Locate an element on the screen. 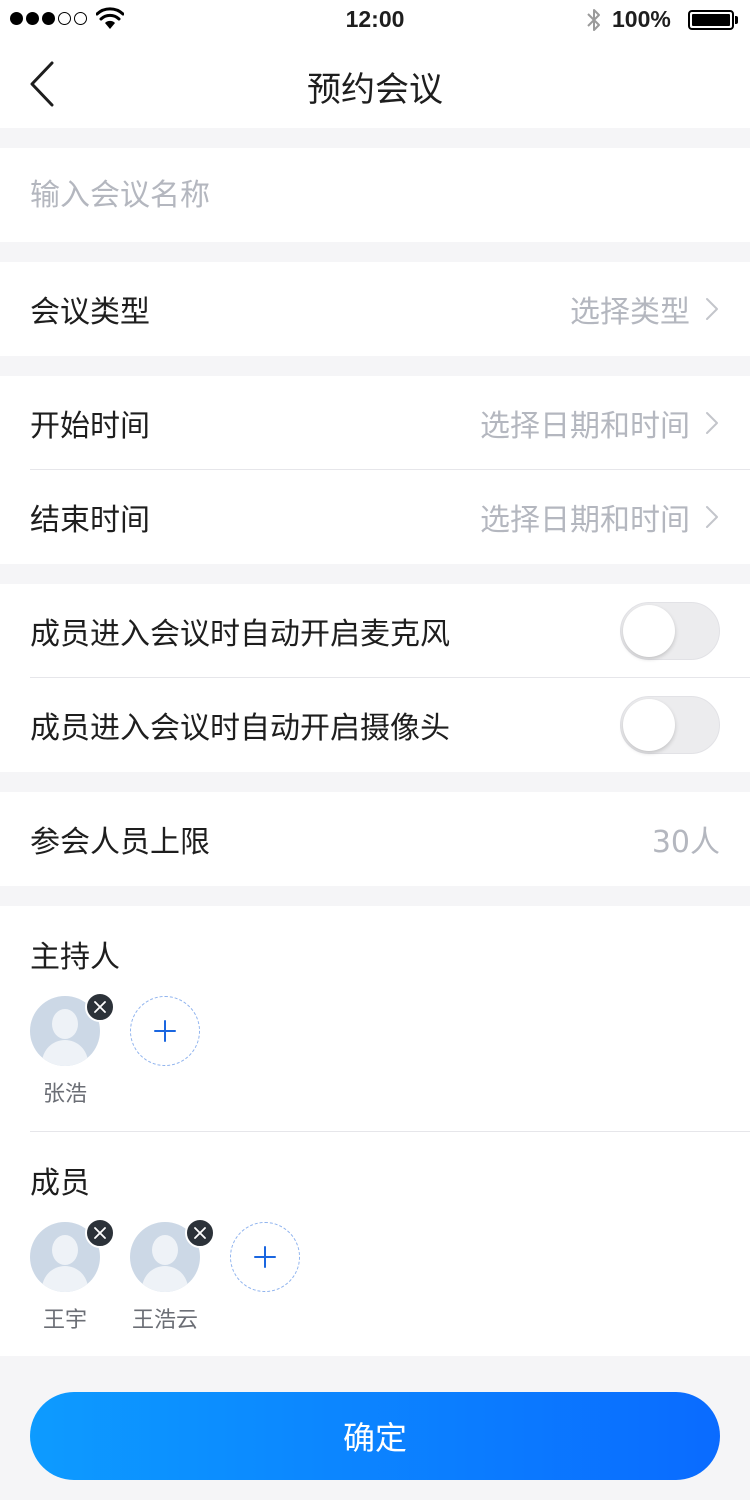 This screenshot has width=750, height=1500. meeting-name-section is located at coordinates (375, 195).